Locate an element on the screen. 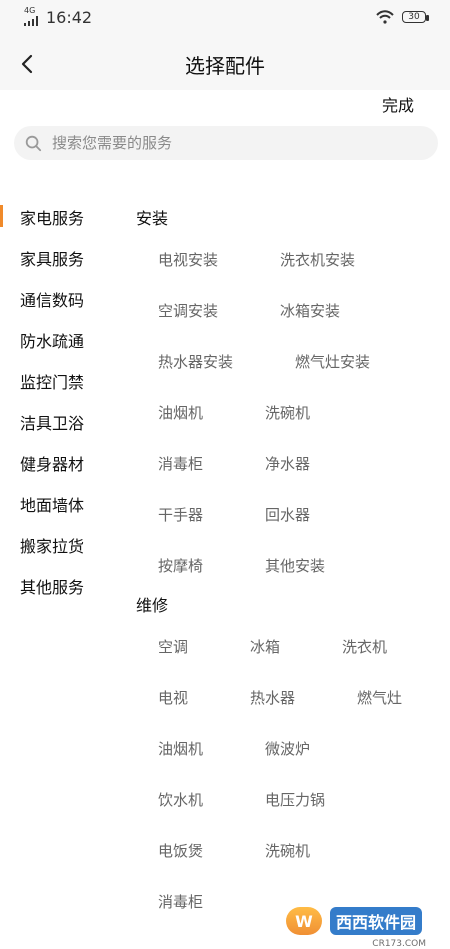  service-item: 微波炉 is located at coordinates (287, 748).